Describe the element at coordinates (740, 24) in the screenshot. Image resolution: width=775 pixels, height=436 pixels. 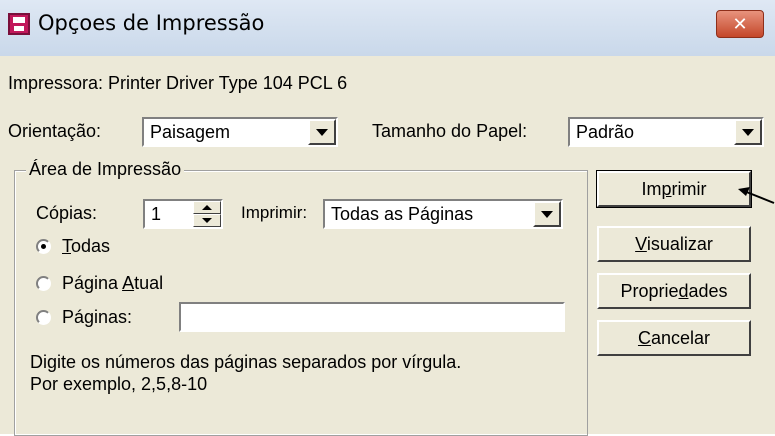
I see `close-button: ✕` at that location.